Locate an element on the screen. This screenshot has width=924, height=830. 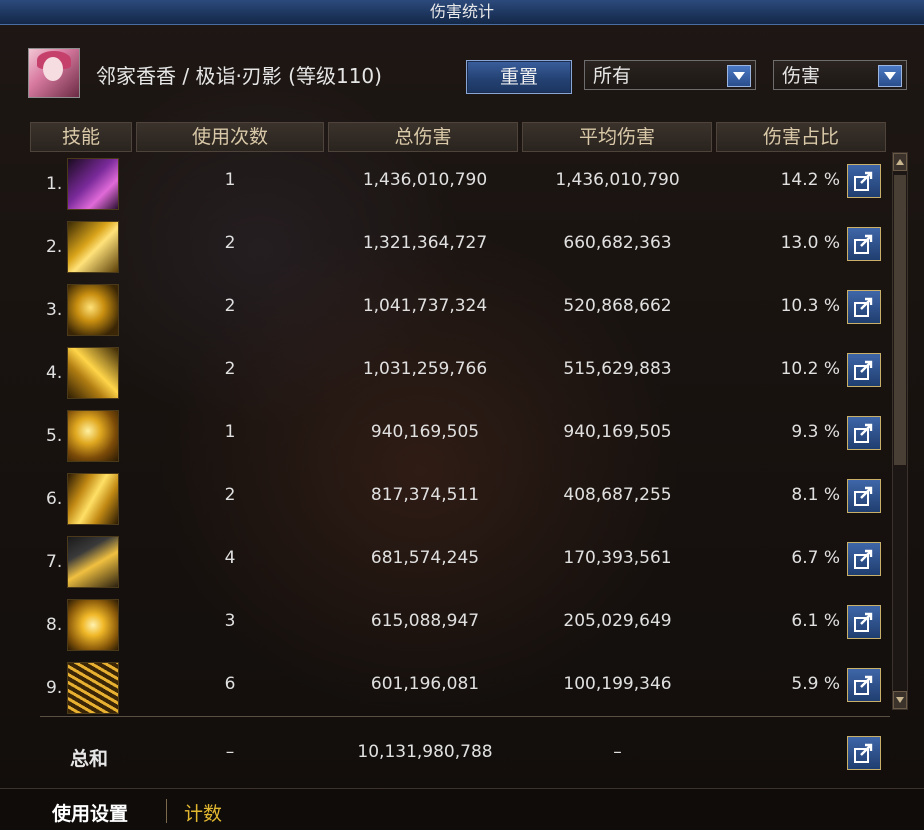
row-damage-share: 6.1 % is located at coordinates (815, 621).